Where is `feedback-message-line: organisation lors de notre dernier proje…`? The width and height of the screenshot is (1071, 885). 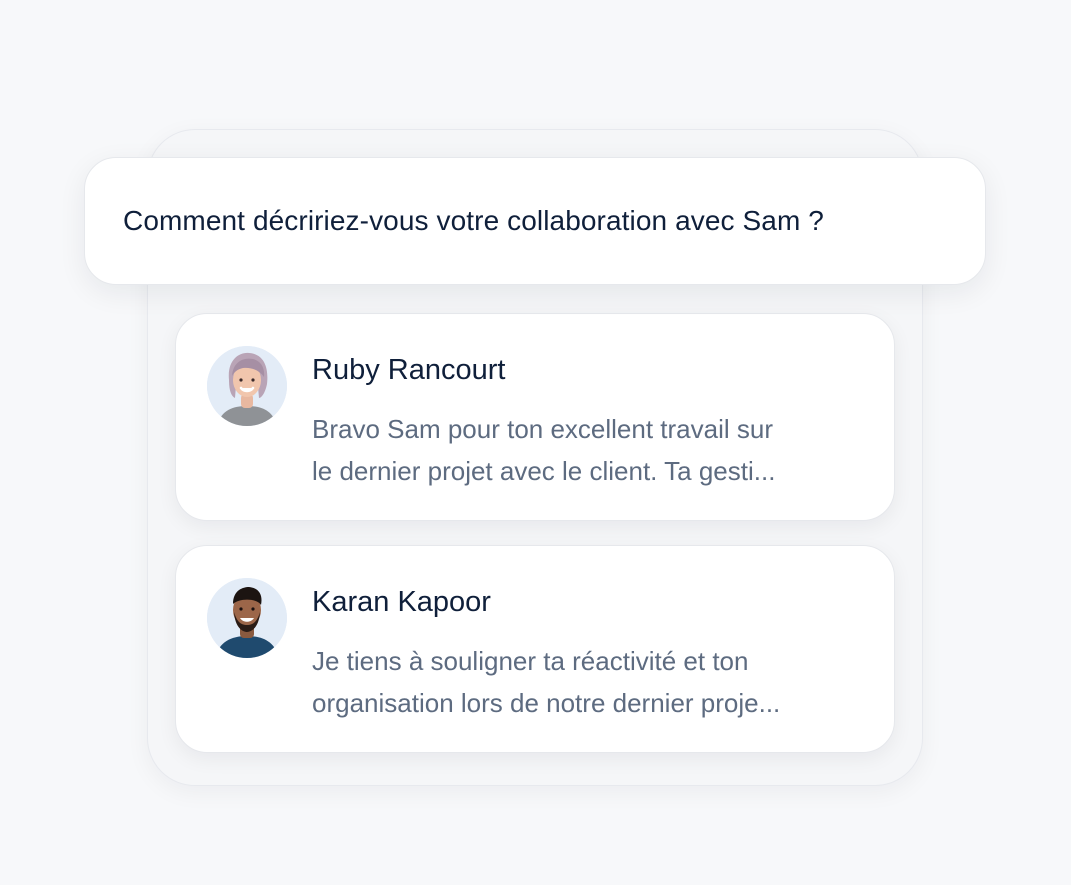
feedback-message-line: organisation lors de notre dernier proje… is located at coordinates (546, 703).